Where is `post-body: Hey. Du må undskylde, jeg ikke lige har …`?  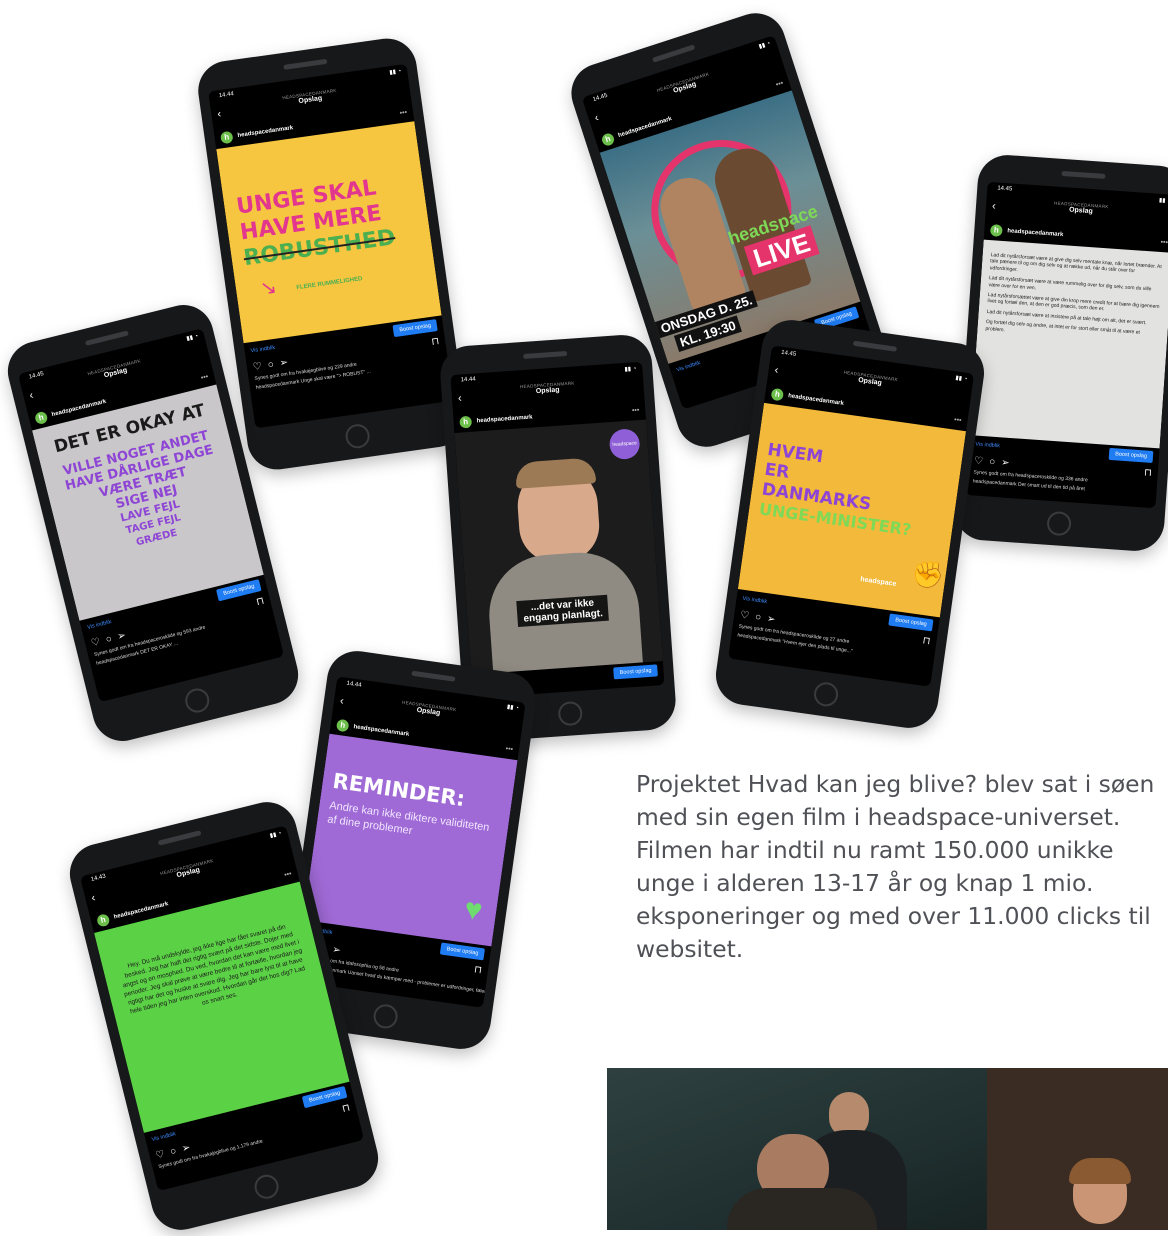 post-body: Hey. Du må undskylde, jeg ikke lige har … is located at coordinates (214, 969).